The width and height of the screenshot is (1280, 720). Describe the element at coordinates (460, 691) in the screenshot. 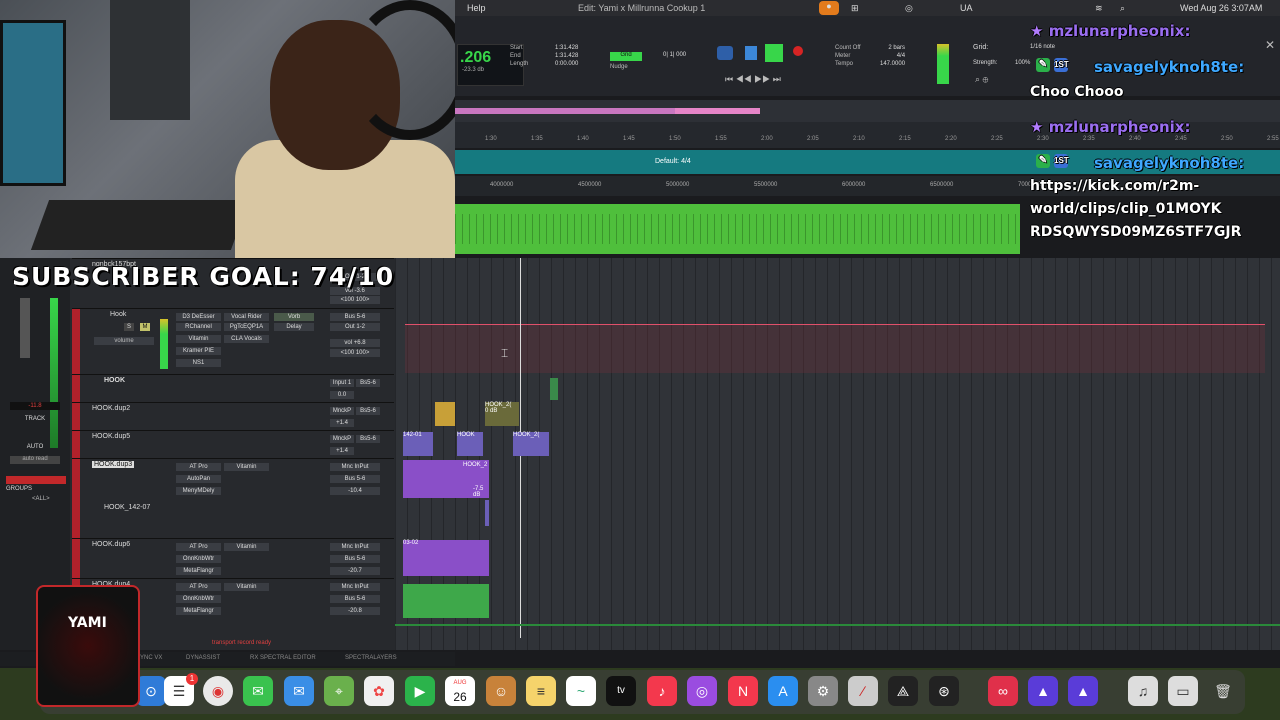

I see `calendar-icon: AUG 26` at that location.